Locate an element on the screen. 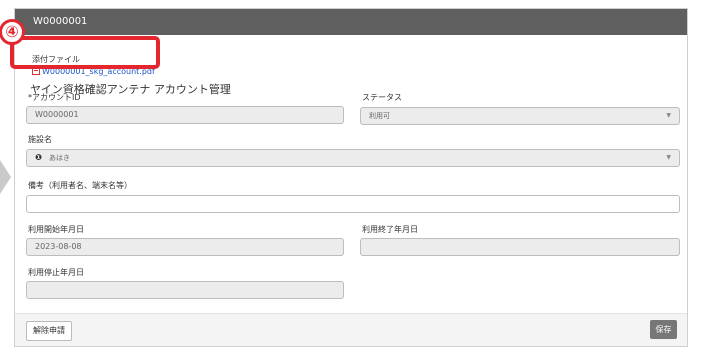  start-date-value: 2023-08-08 is located at coordinates (58, 246).